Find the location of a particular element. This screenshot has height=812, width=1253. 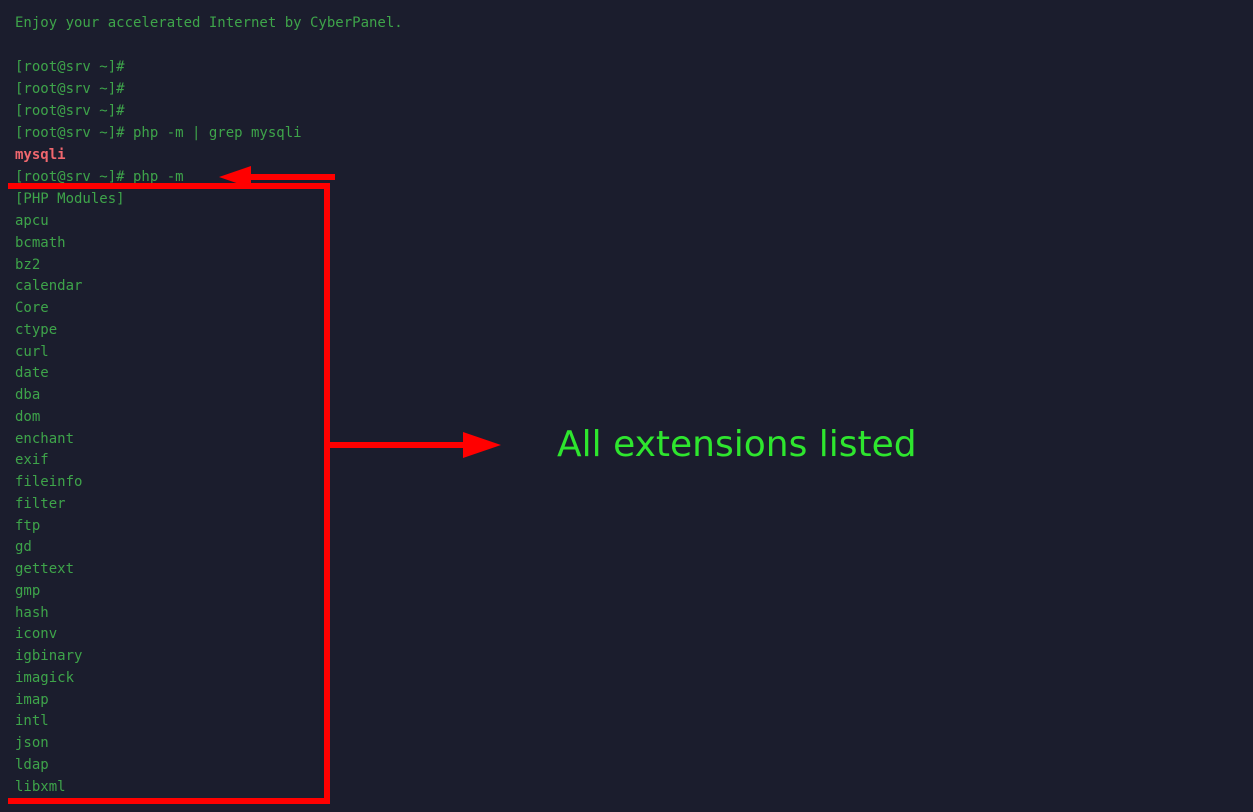

annotation-label: All extensions listed is located at coordinates (737, 444).